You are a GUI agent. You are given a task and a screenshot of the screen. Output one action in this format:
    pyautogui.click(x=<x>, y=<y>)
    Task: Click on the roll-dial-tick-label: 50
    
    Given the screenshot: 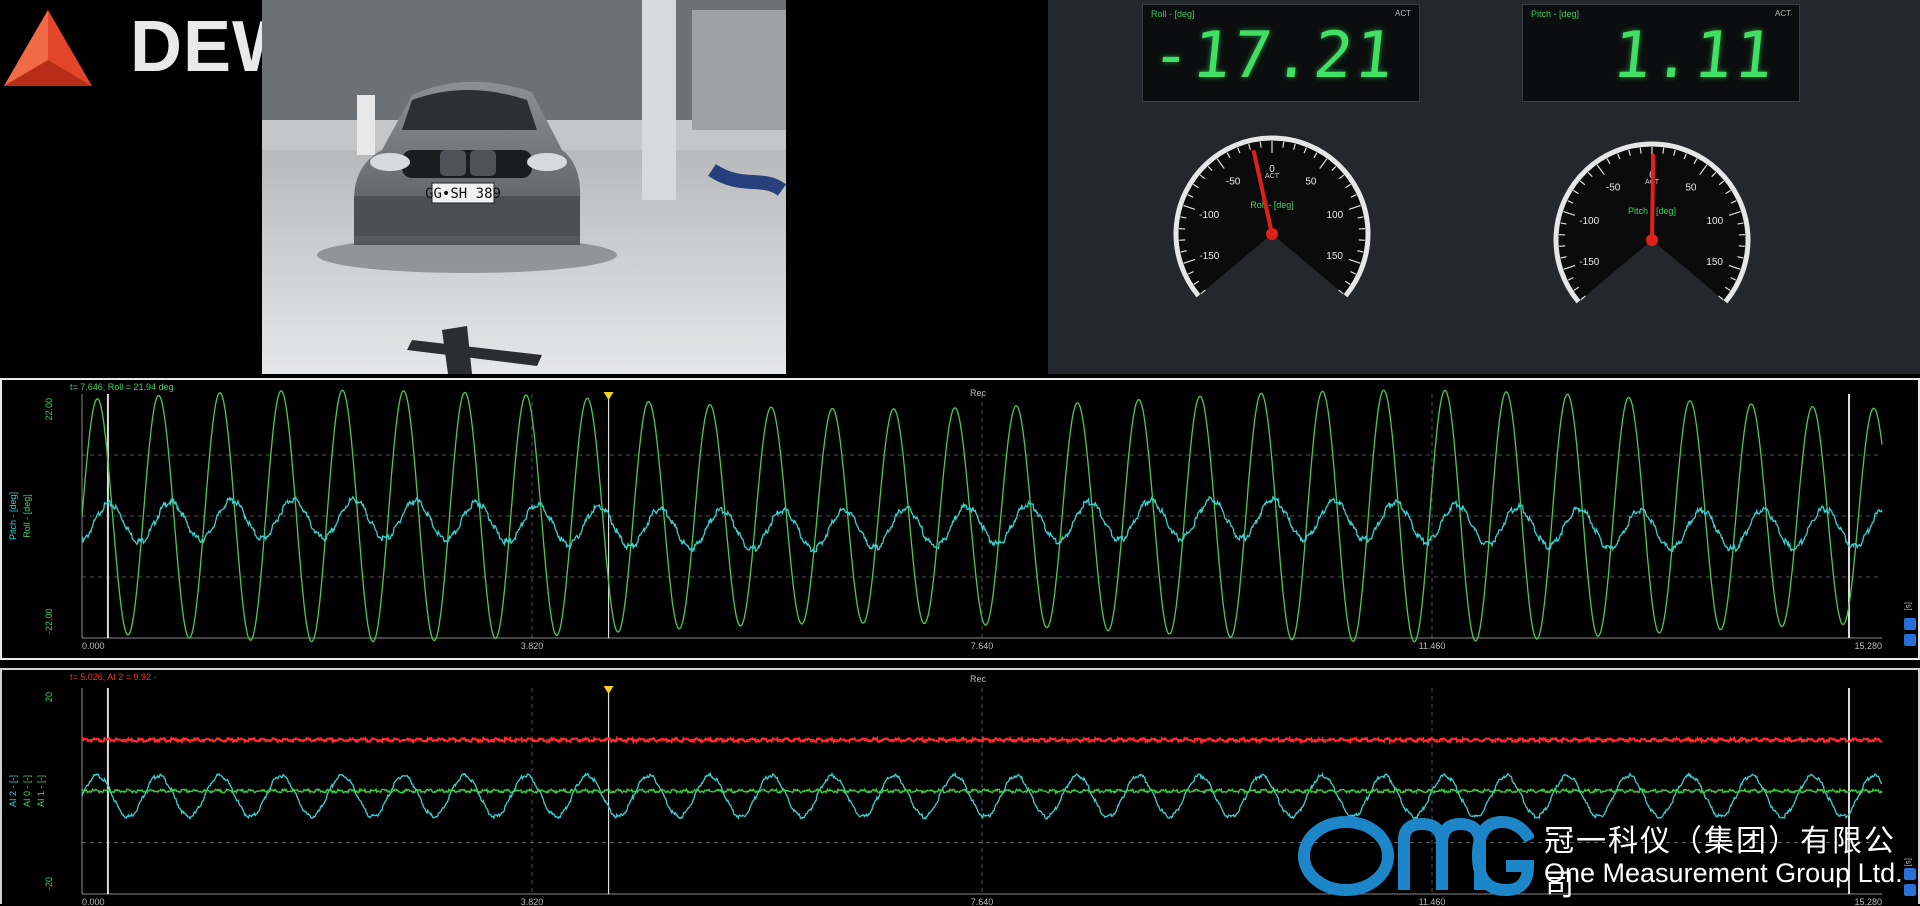 What is the action you would take?
    pyautogui.click(x=1311, y=182)
    